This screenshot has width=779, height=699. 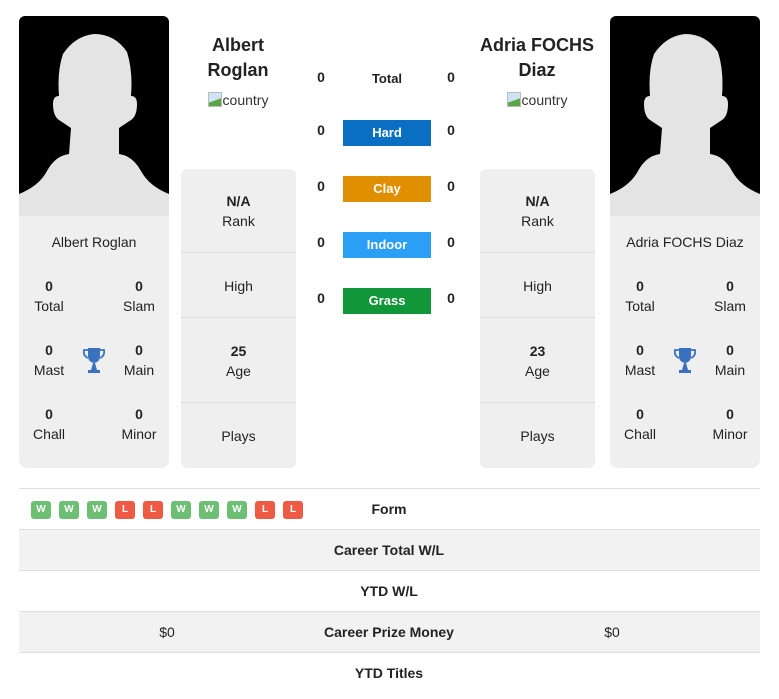 I want to click on player1-value: $0, so click(x=167, y=632).